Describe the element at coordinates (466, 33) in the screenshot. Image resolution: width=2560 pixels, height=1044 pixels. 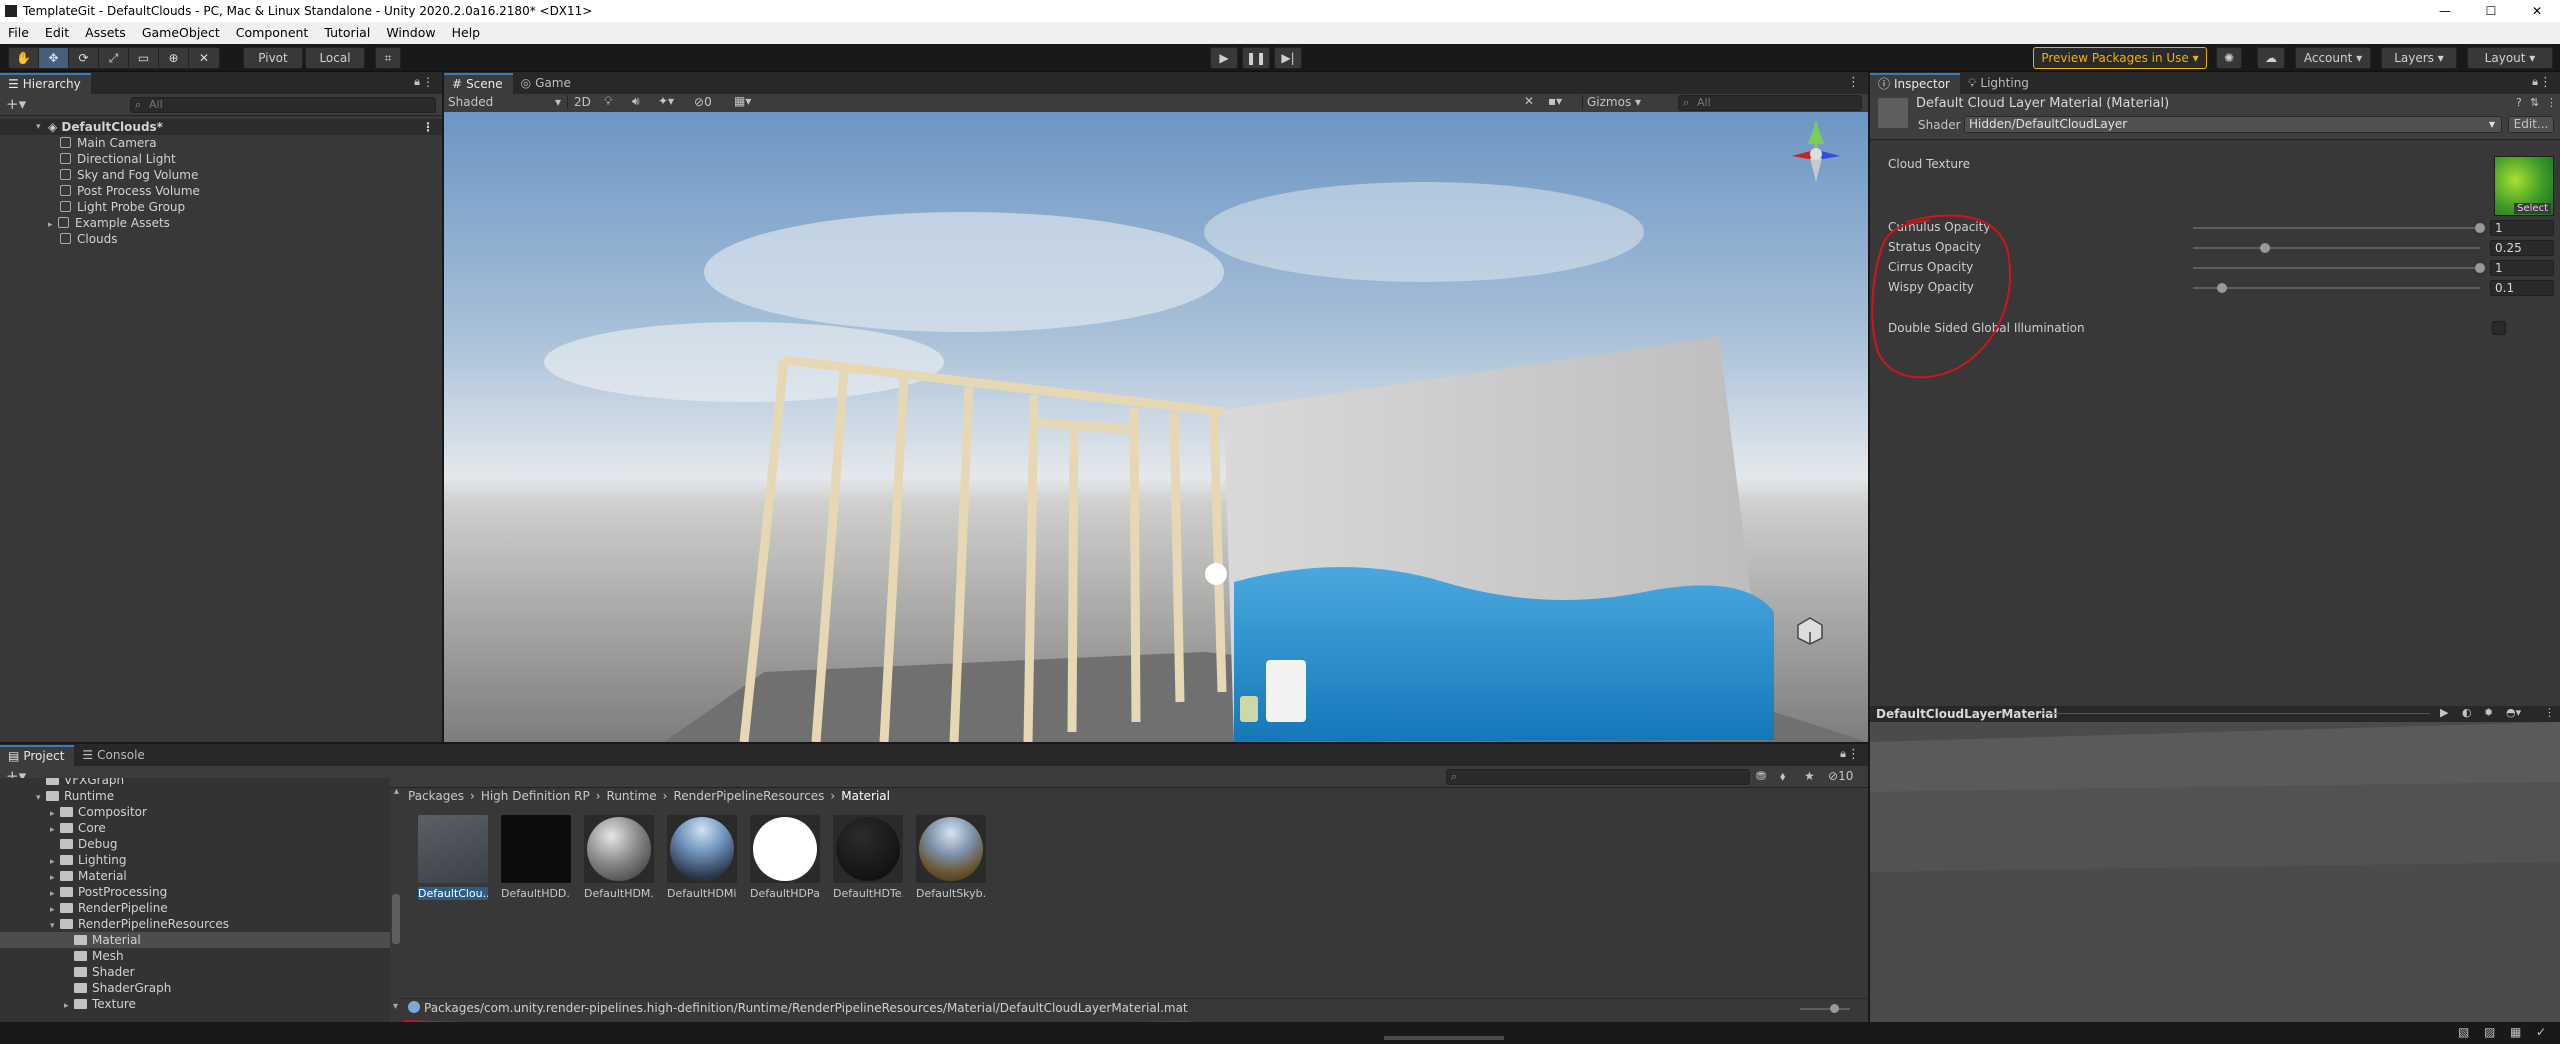
I see `menu-help: Help` at that location.